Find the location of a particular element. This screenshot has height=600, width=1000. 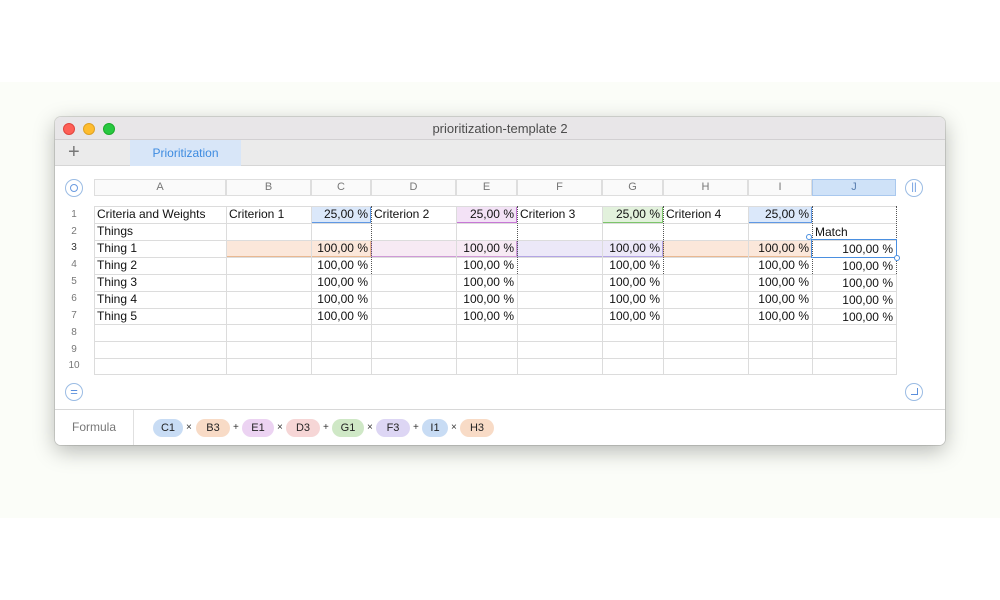

cell-j6: 100,00 % is located at coordinates (854, 300).